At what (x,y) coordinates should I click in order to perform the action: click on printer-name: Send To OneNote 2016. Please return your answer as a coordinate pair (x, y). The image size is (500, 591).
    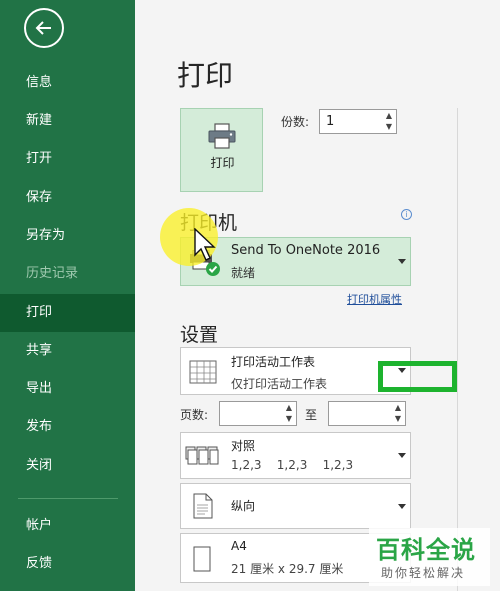
    Looking at the image, I should click on (306, 250).